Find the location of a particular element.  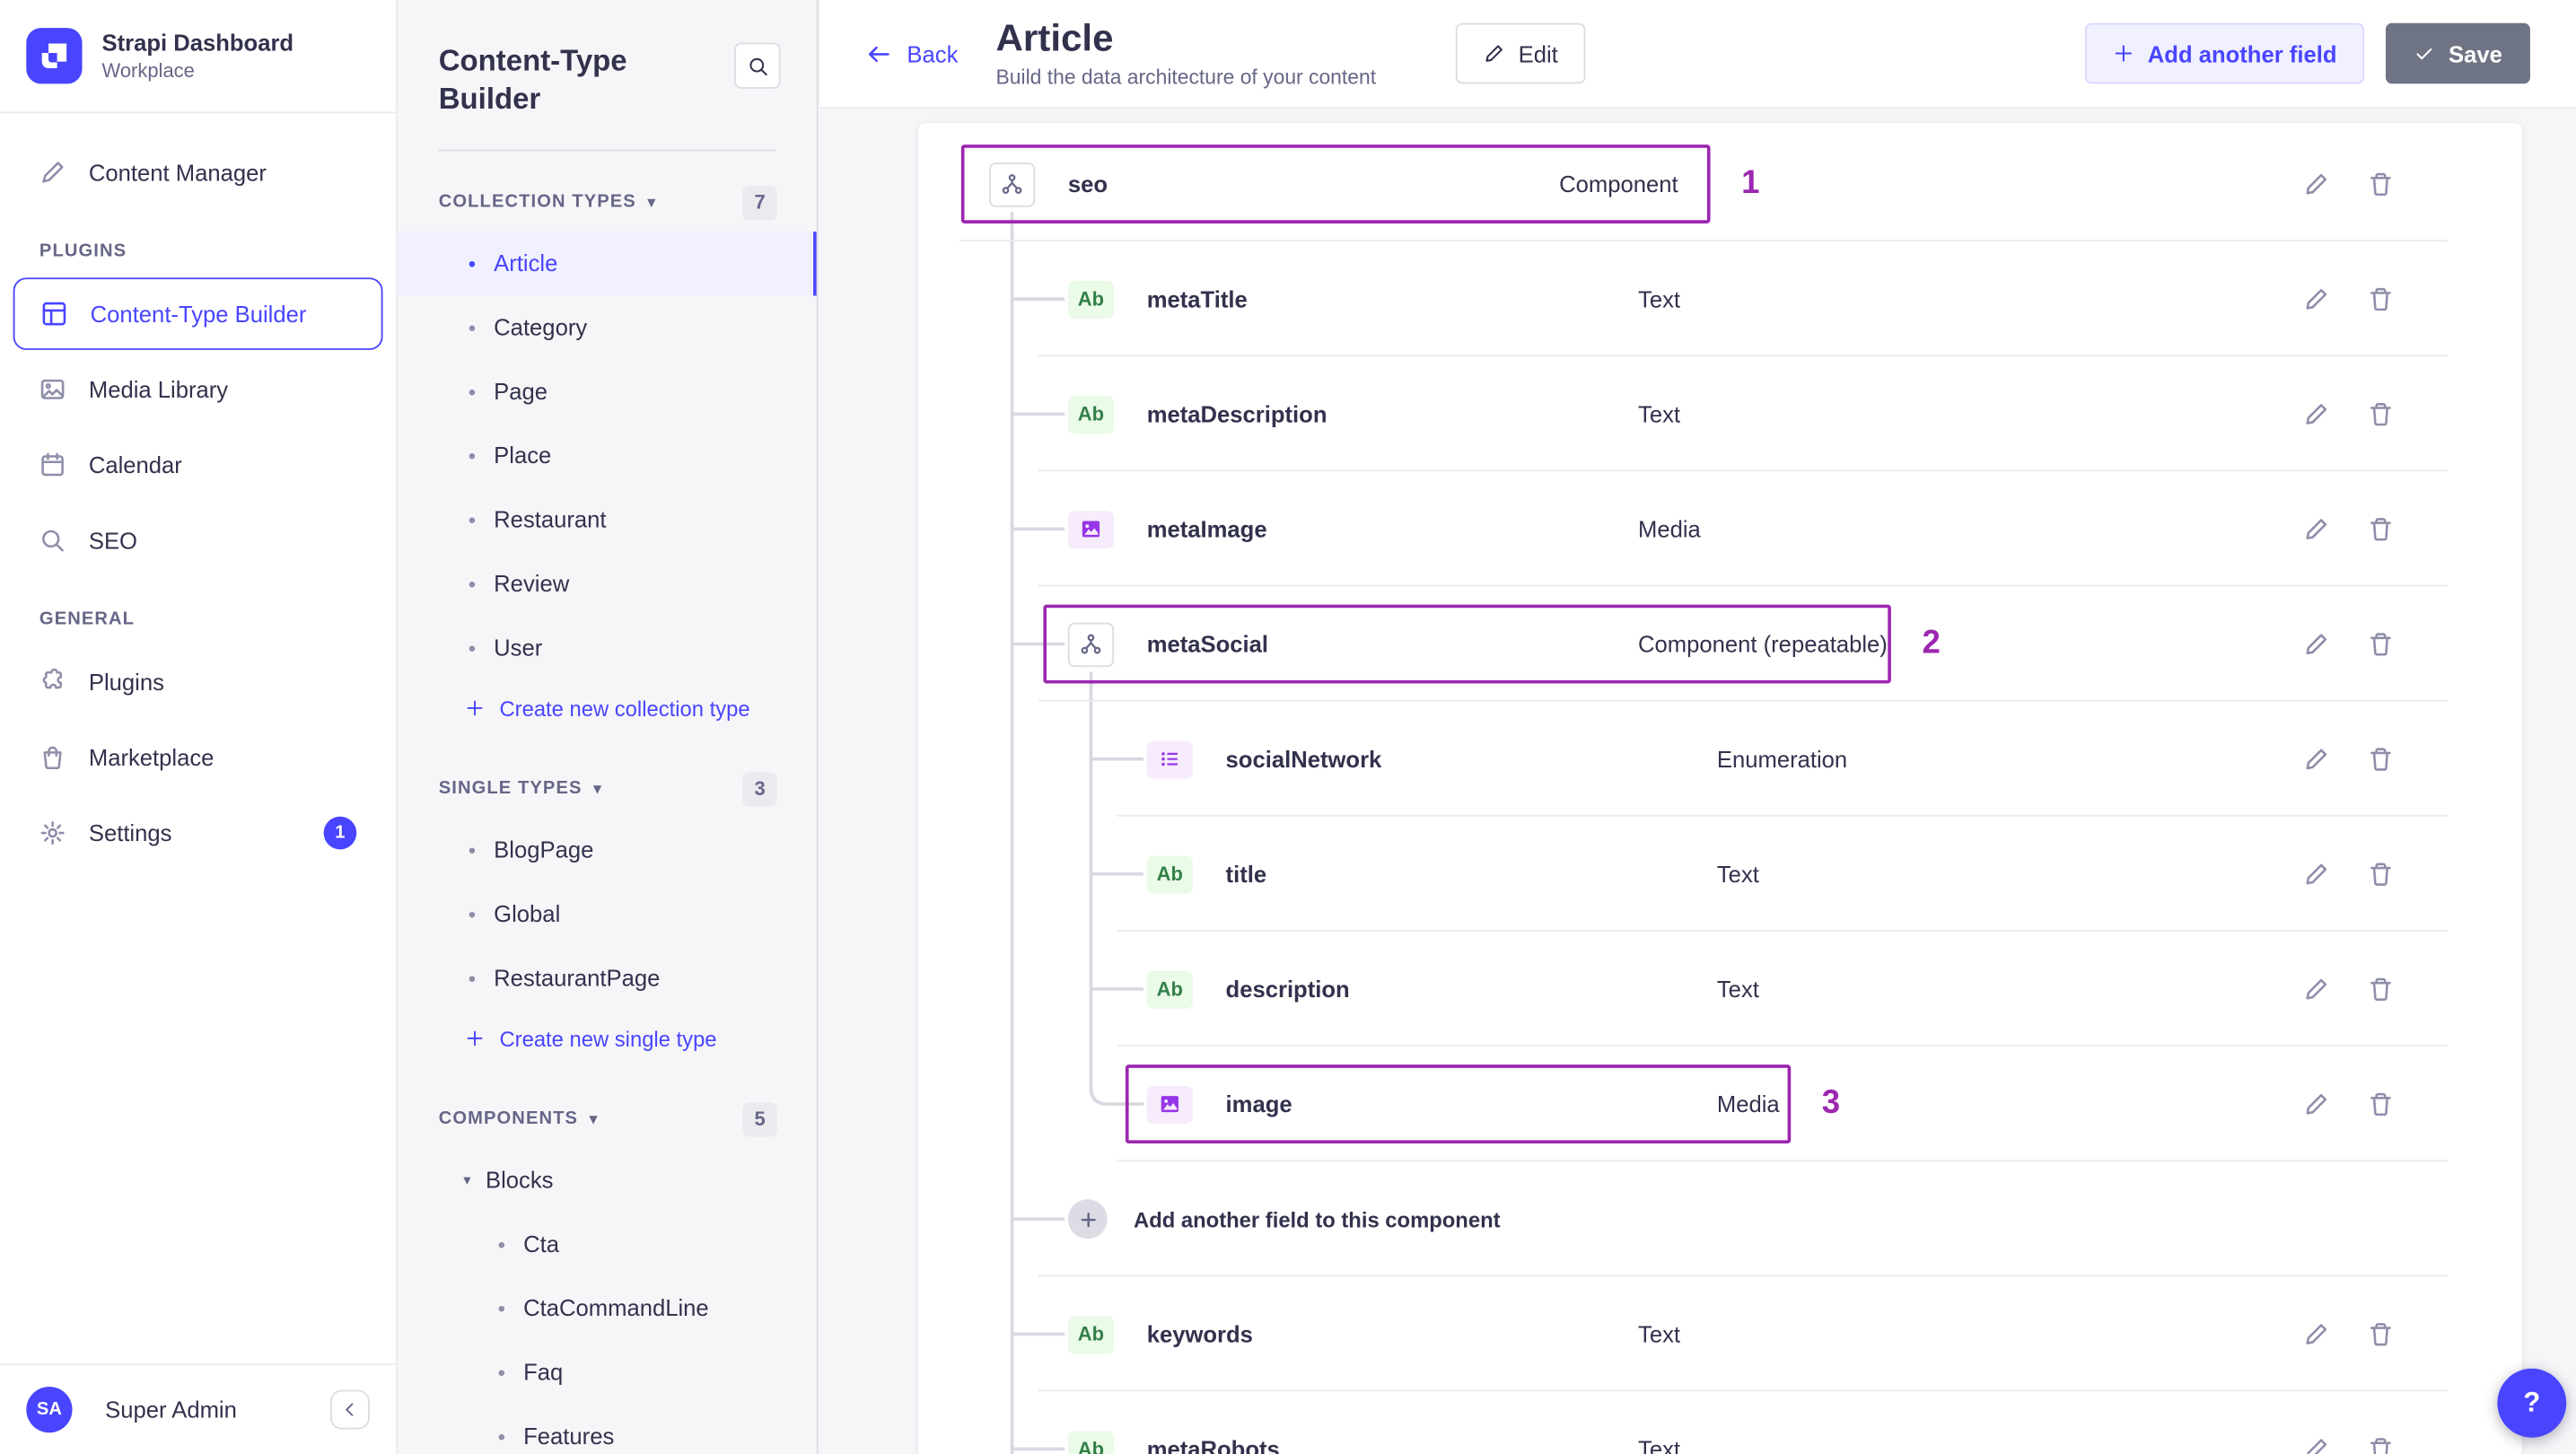

group-collection-types: COLLECTION TYPES 7 is located at coordinates (607, 191).